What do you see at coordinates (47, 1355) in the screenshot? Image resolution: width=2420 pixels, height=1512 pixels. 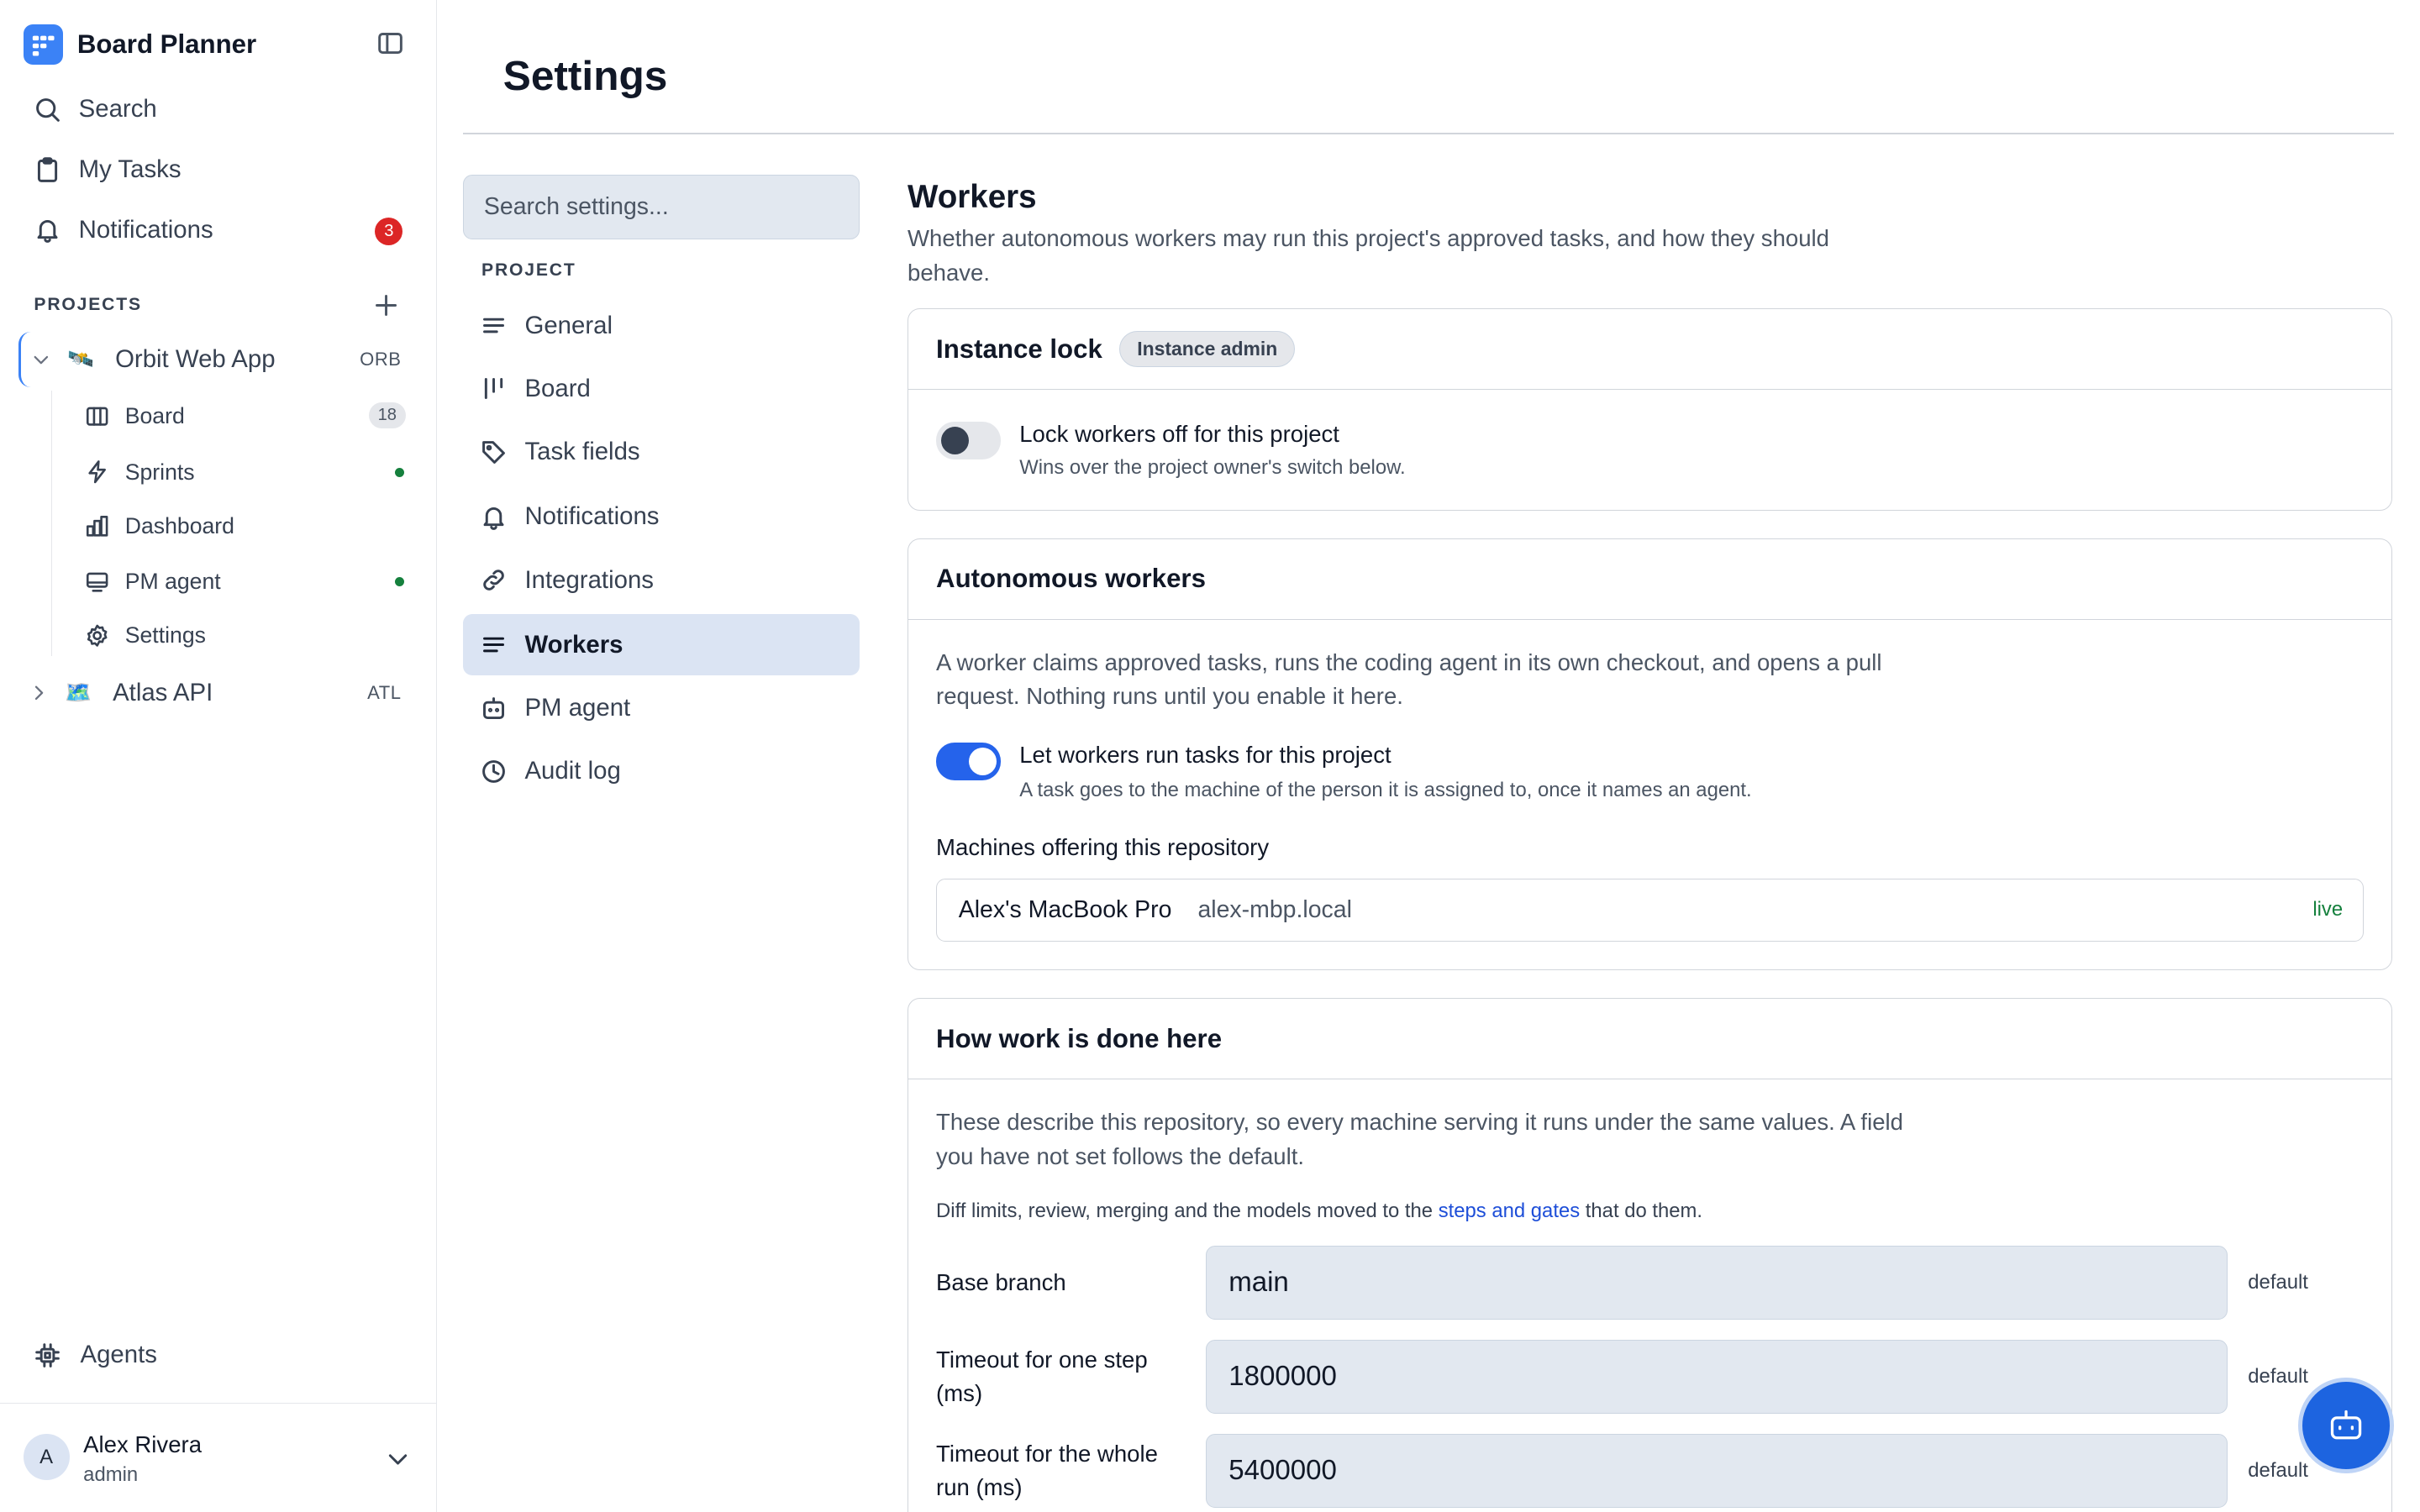 I see `chip-icon` at bounding box center [47, 1355].